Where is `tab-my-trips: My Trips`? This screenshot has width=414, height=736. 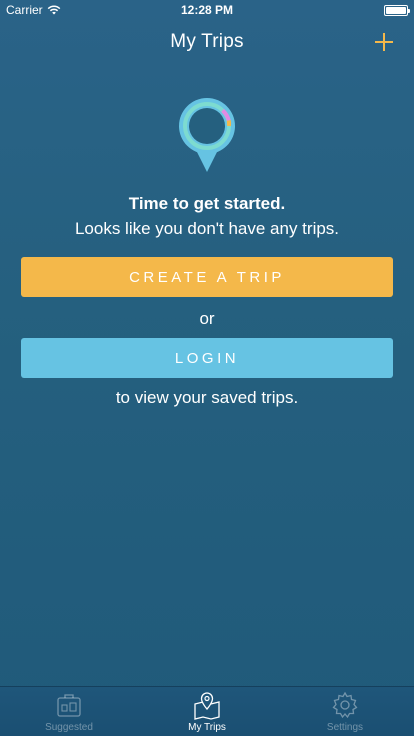
tab-my-trips: My Trips is located at coordinates (207, 711).